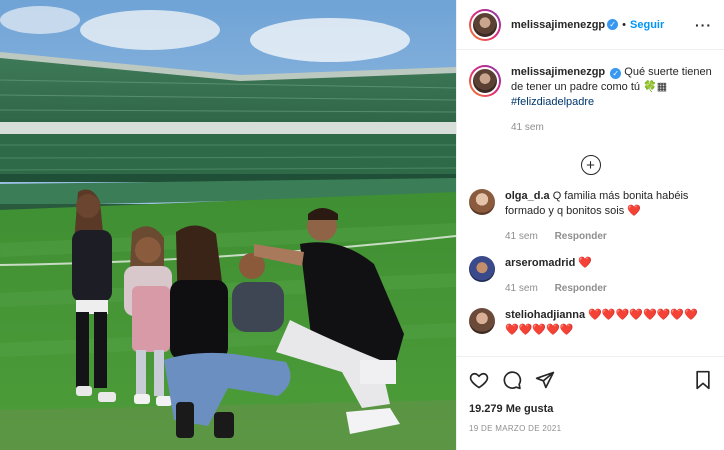  What do you see at coordinates (558, 25) in the screenshot?
I see `author-username: melissajimenezgp` at bounding box center [558, 25].